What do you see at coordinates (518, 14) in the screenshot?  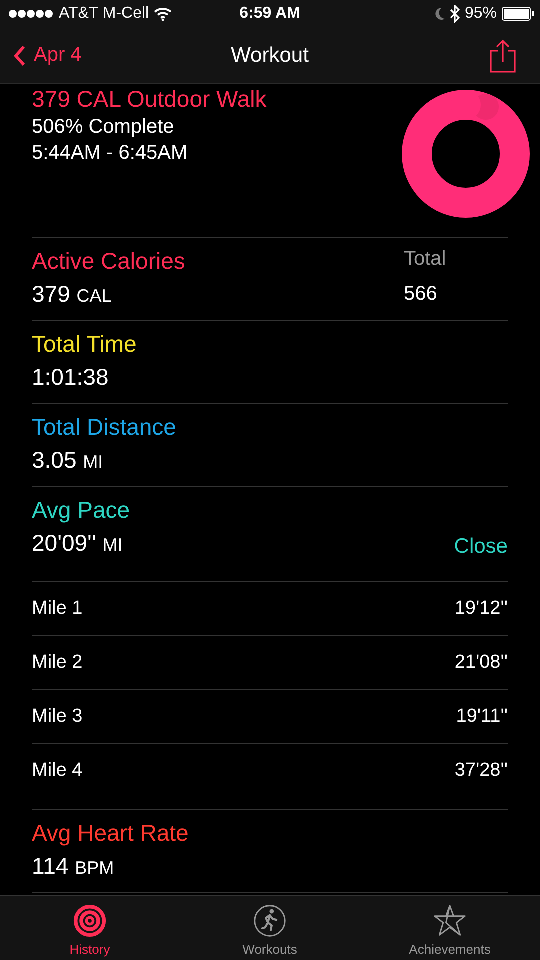 I see `battery-icon` at bounding box center [518, 14].